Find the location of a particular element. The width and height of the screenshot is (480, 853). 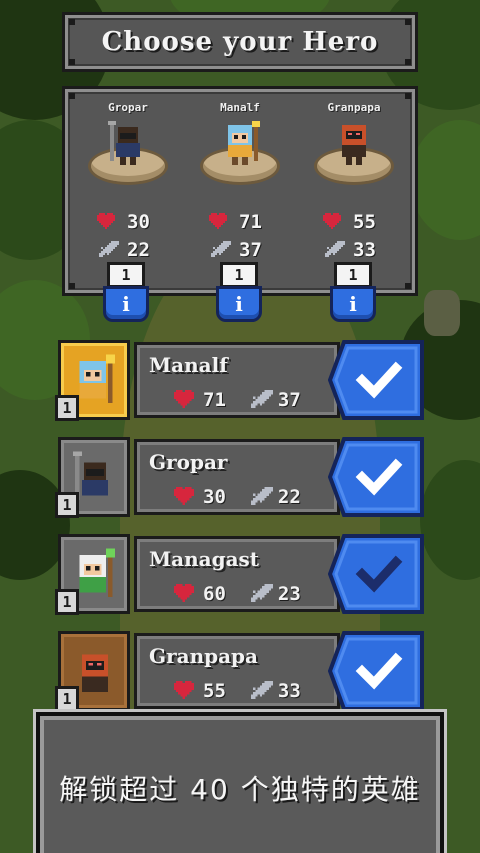

hero-stats: 60 23 is located at coordinates (237, 594).